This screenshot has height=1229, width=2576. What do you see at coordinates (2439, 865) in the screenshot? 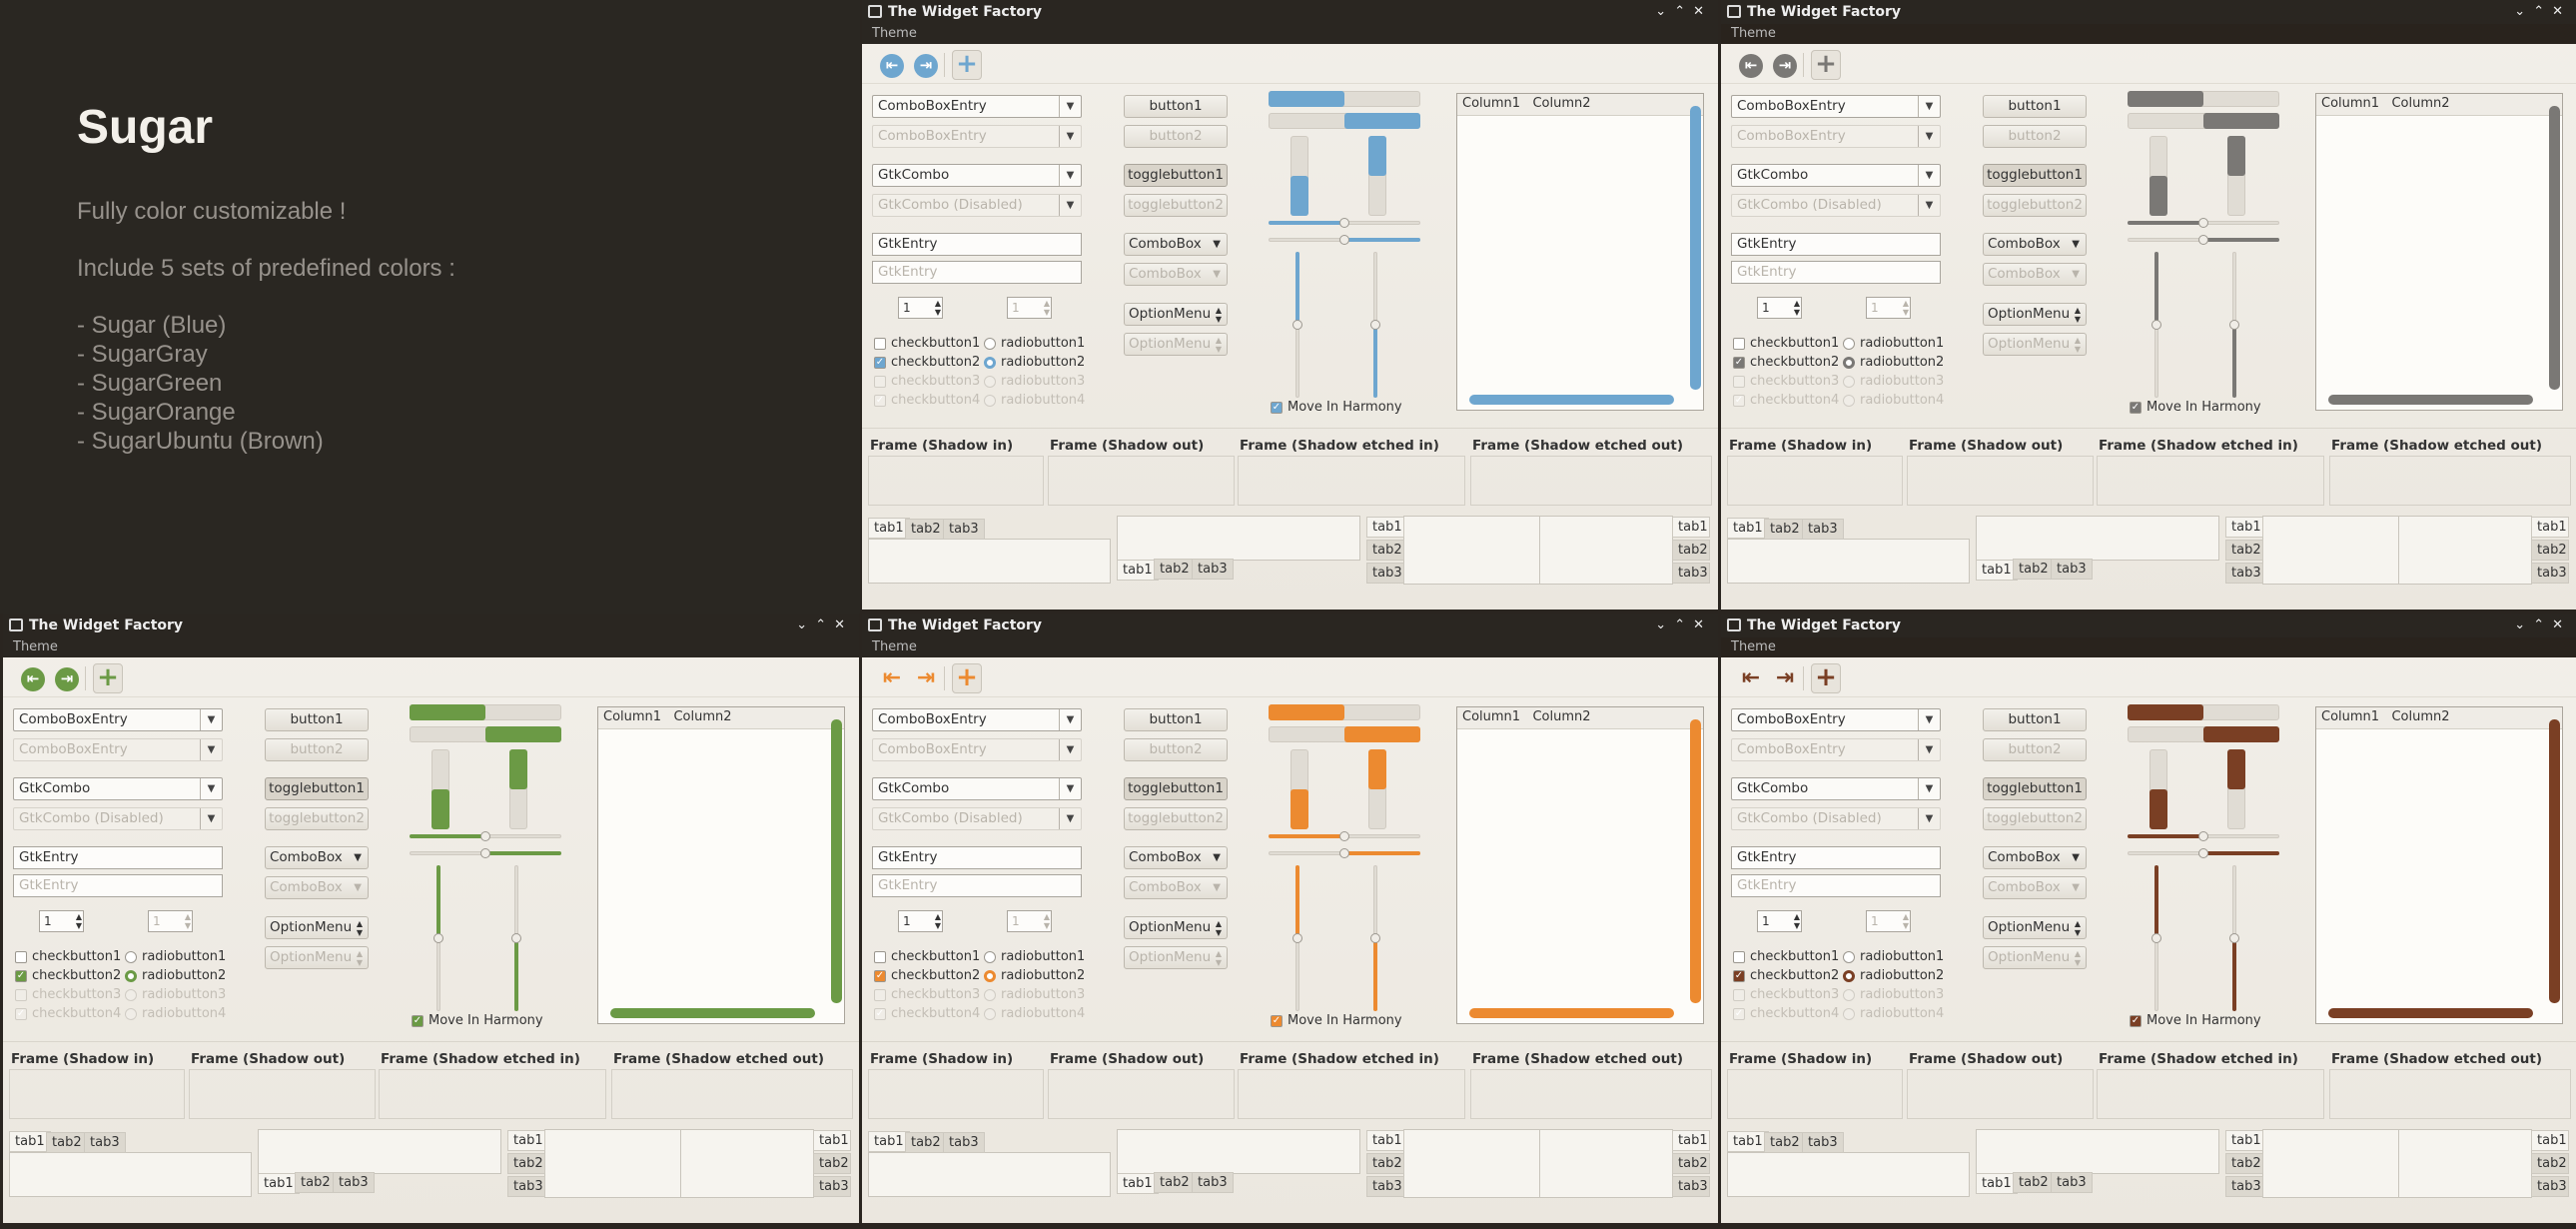
I see `tree-view: Column1 Column2` at bounding box center [2439, 865].